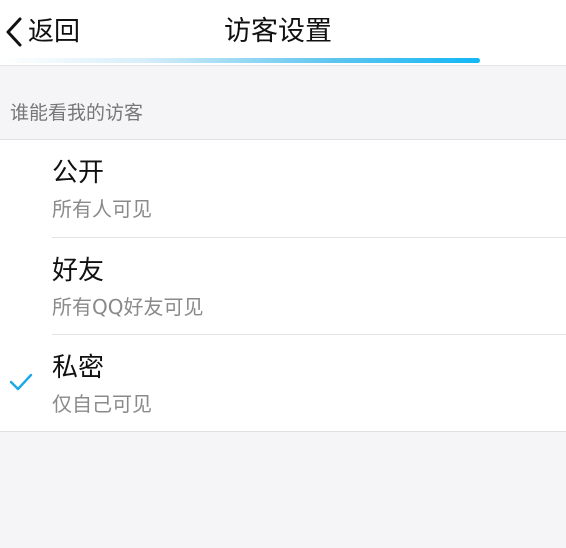  Describe the element at coordinates (78, 271) in the screenshot. I see `option-title: 好友` at that location.